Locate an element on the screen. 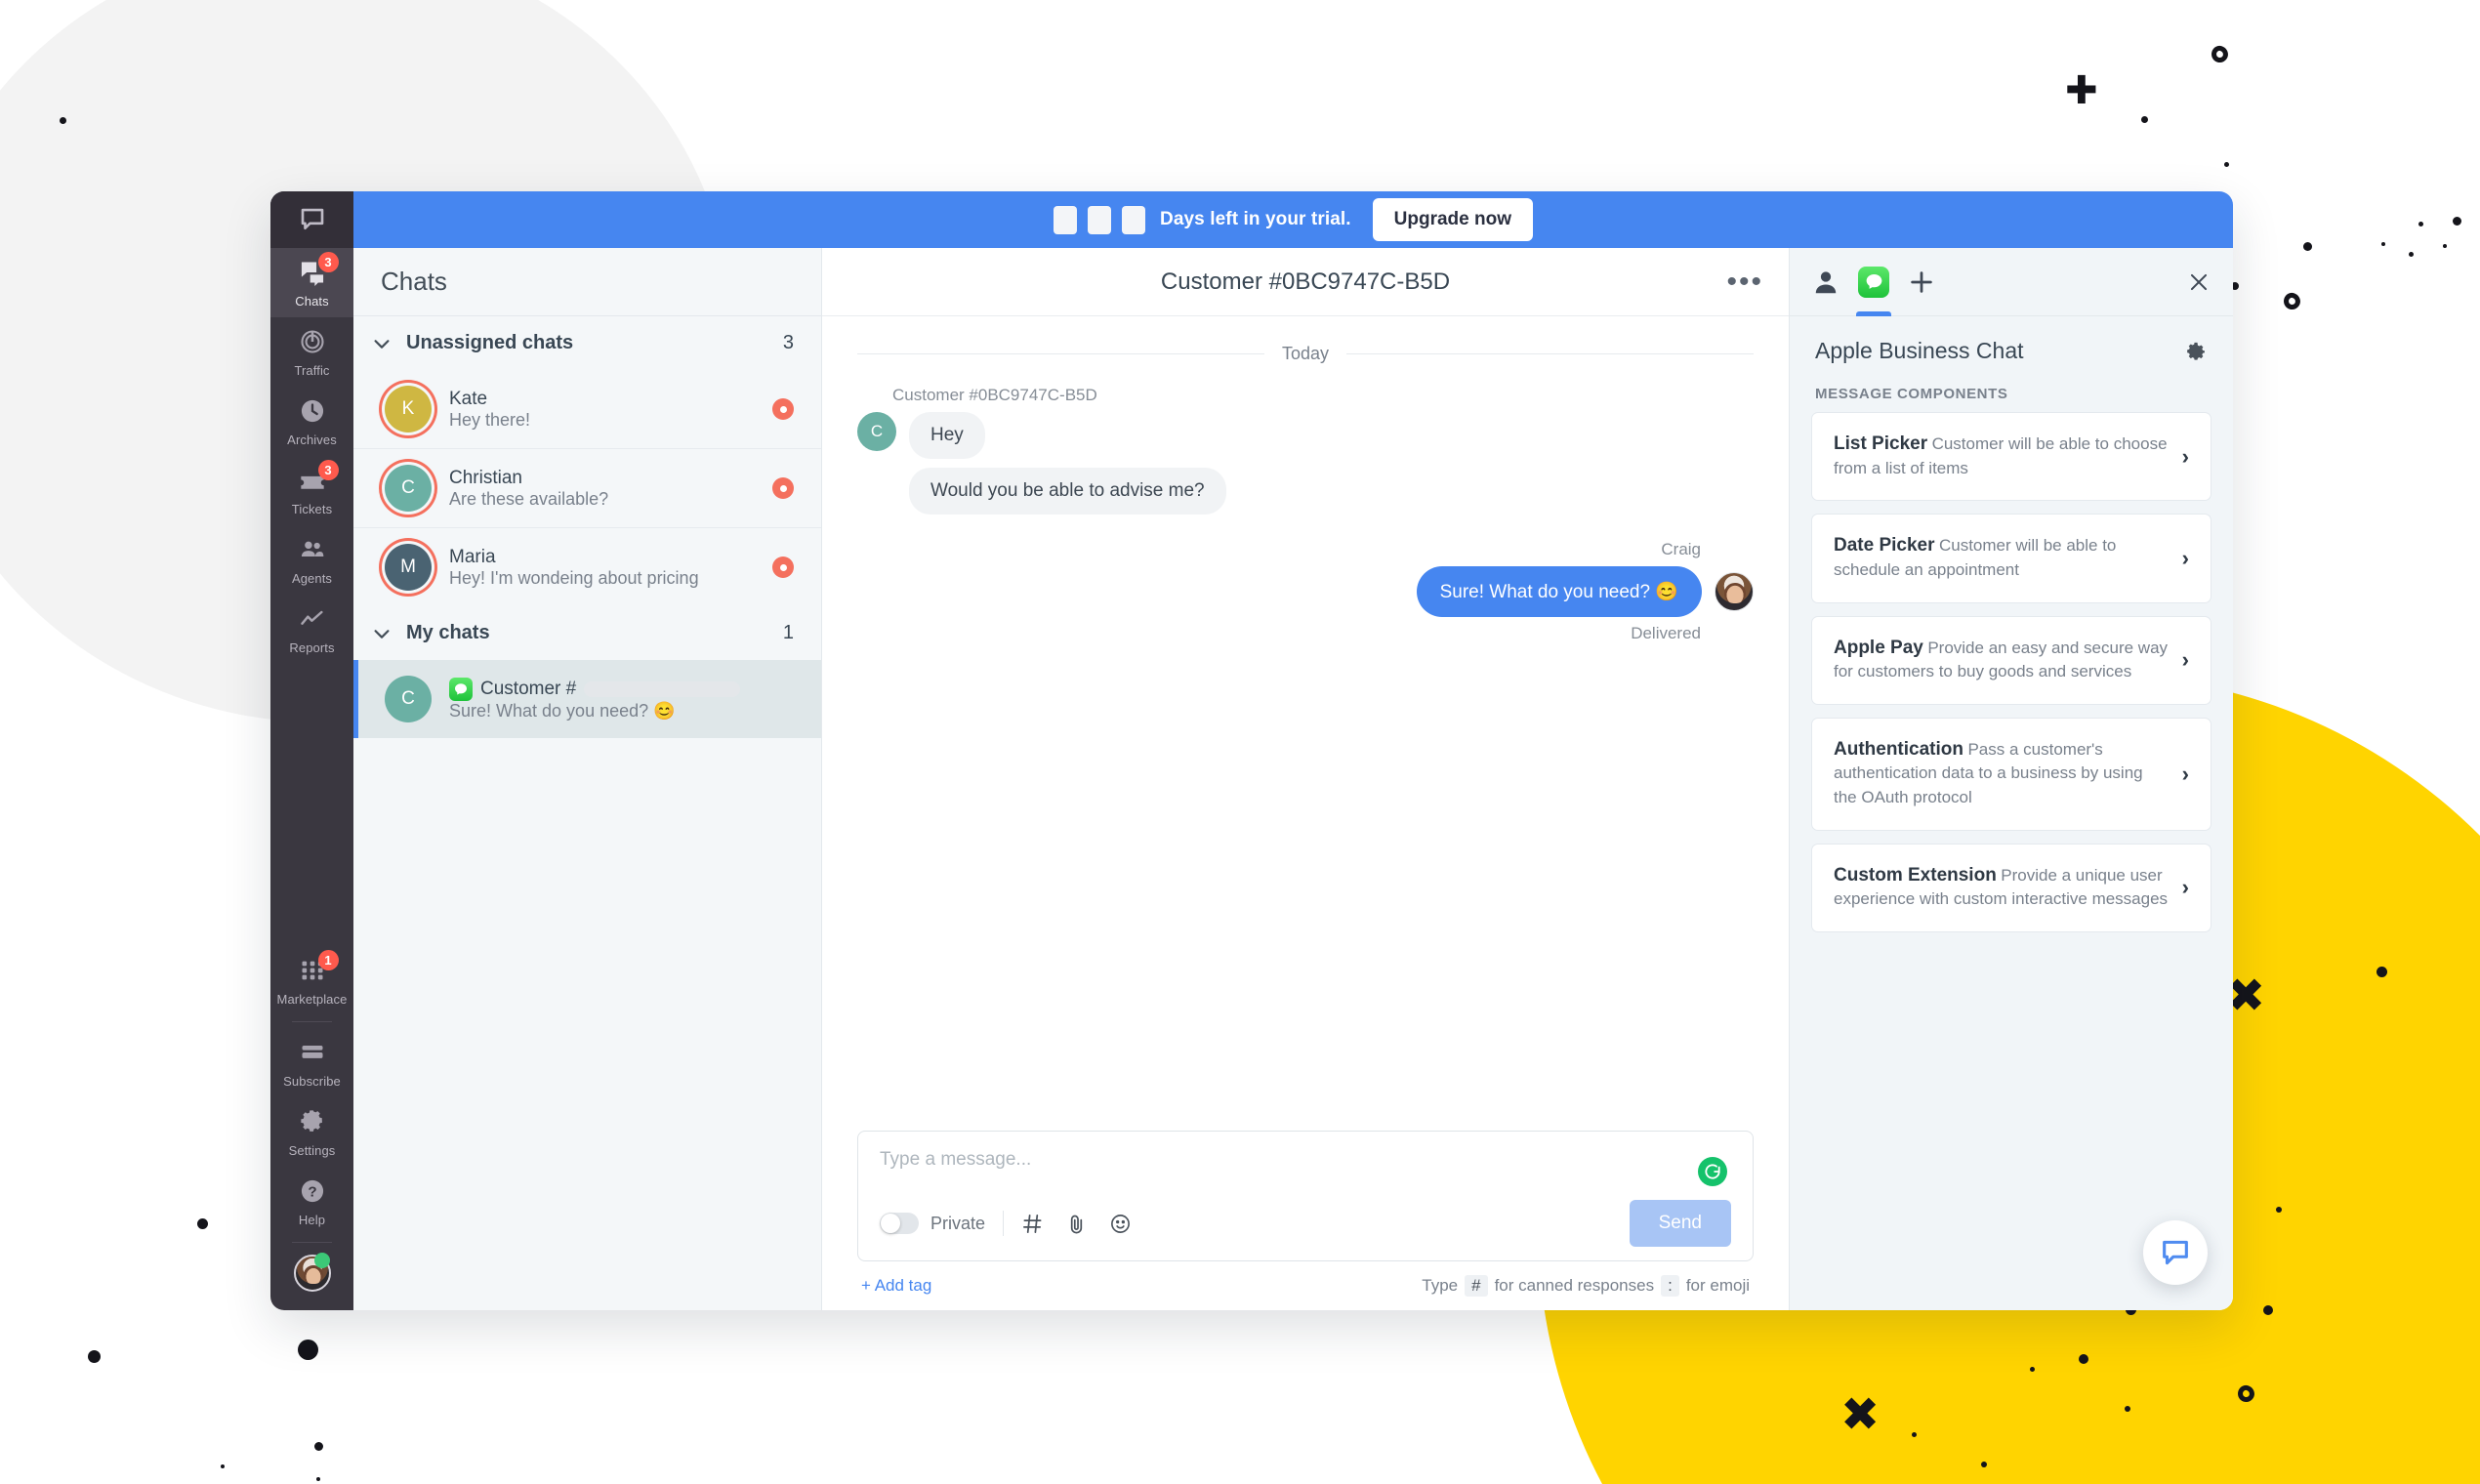 This screenshot has width=2480, height=1484. sidebar-item-chats: 3 Chats is located at coordinates (311, 283).